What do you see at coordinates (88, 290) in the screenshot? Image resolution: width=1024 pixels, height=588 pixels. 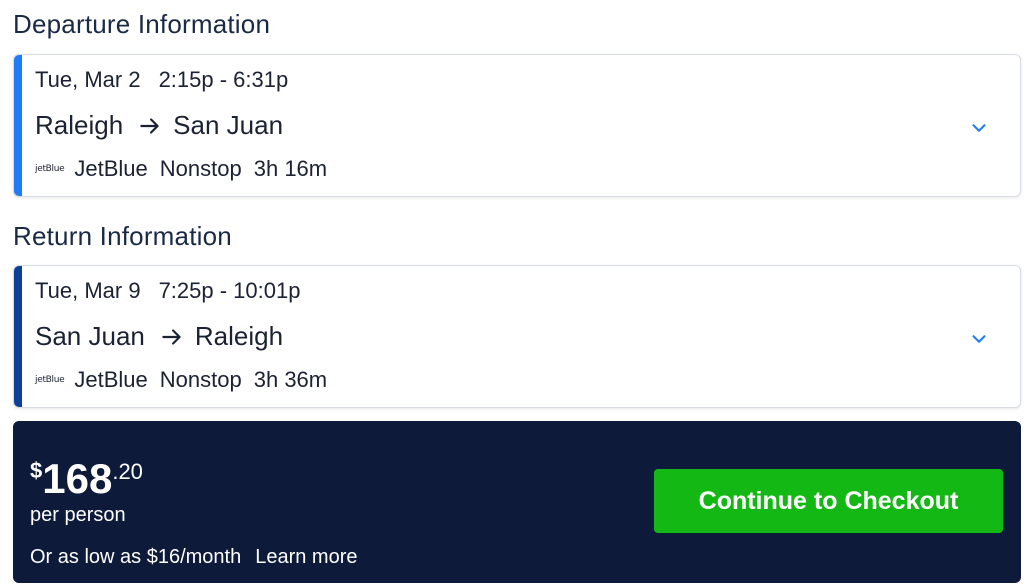 I see `return-date: Tue, Mar 9` at bounding box center [88, 290].